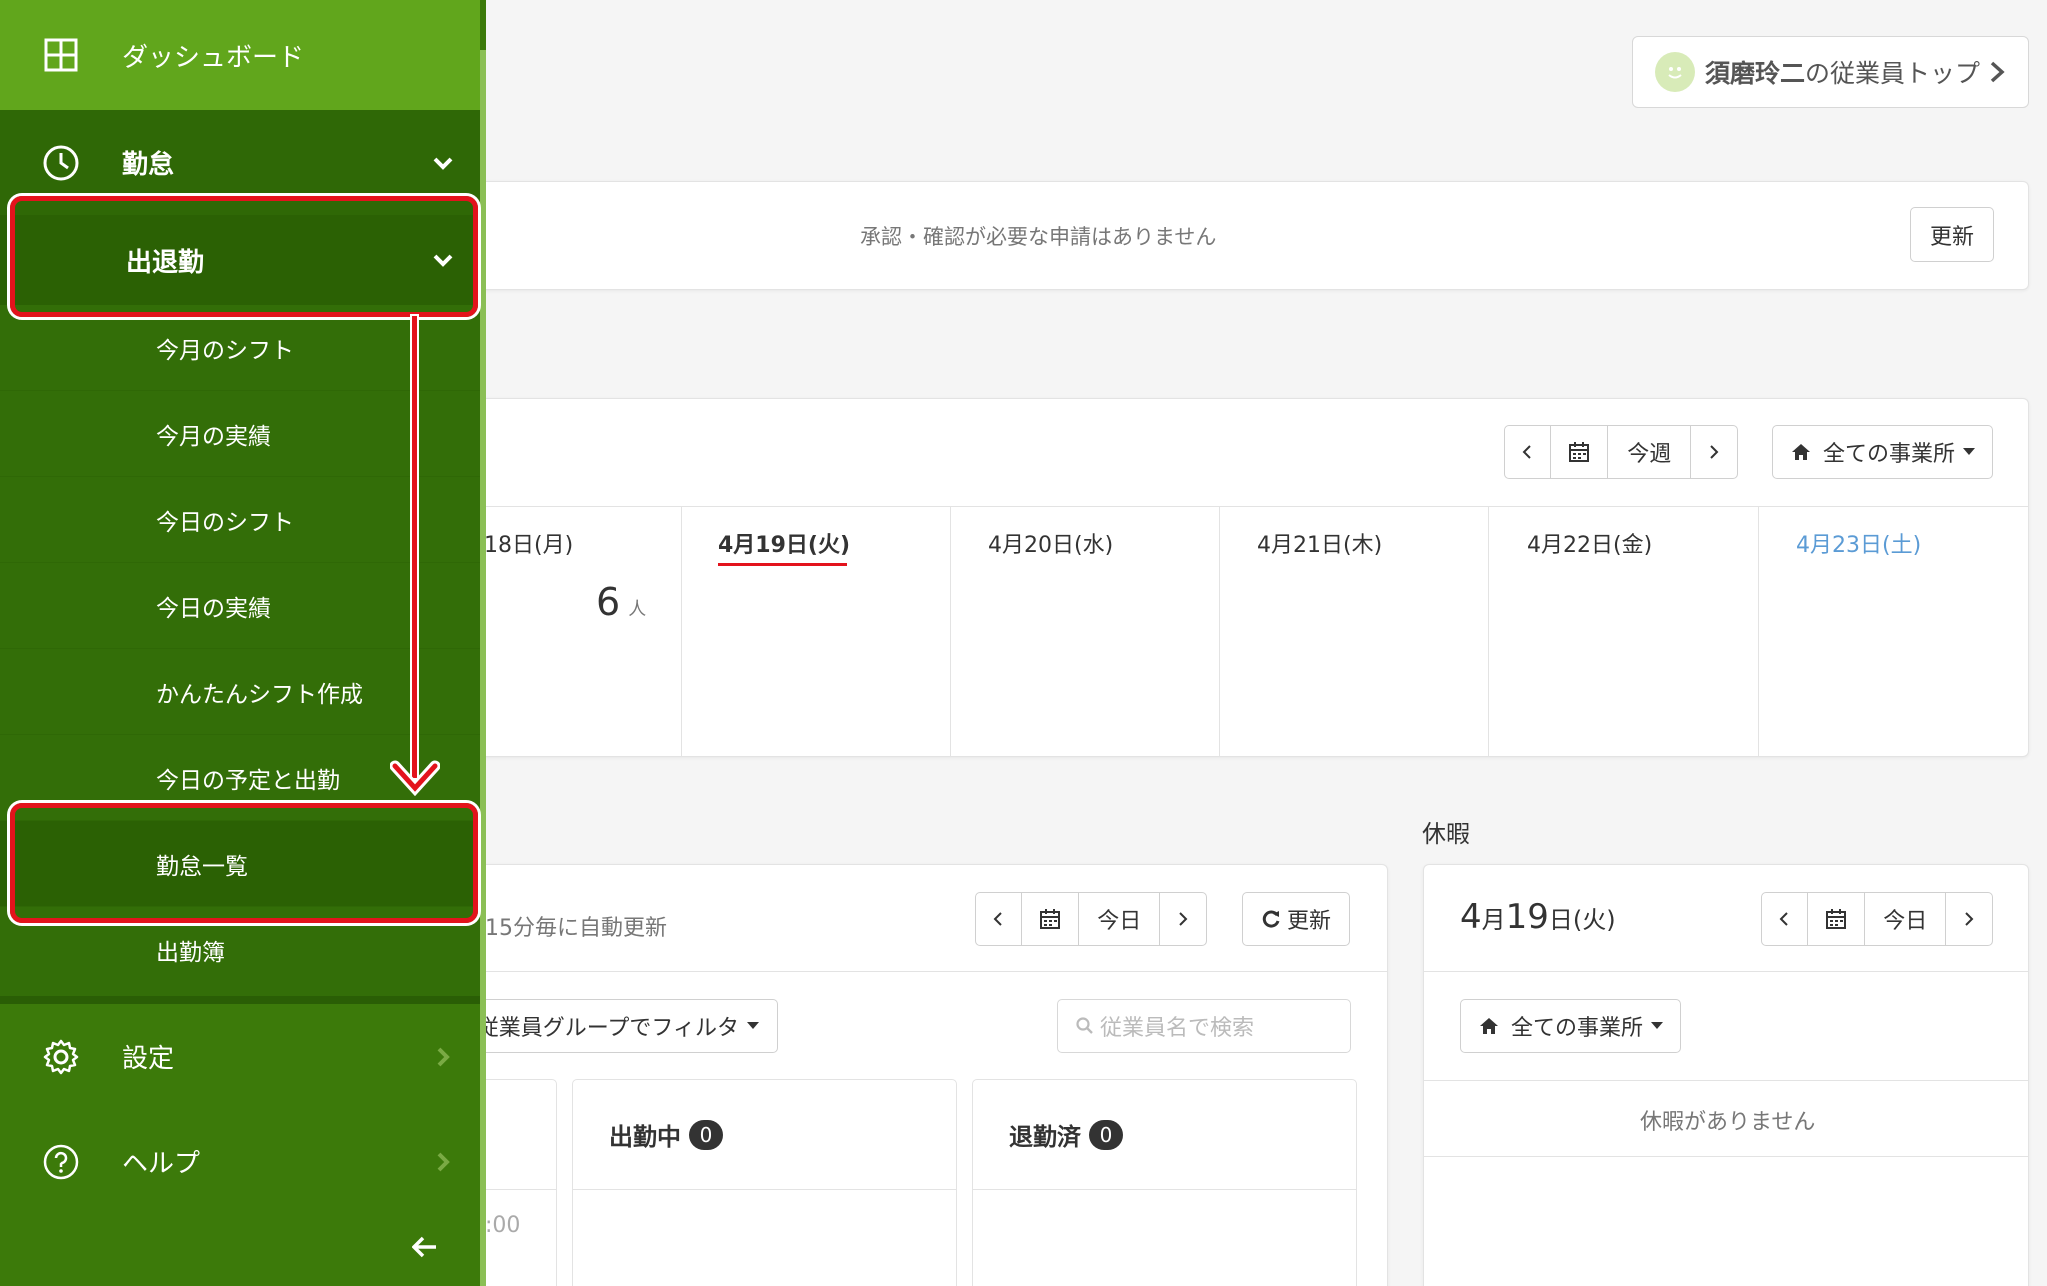  What do you see at coordinates (1858, 543) in the screenshot?
I see `day-label-sat: 4月23日(土)` at bounding box center [1858, 543].